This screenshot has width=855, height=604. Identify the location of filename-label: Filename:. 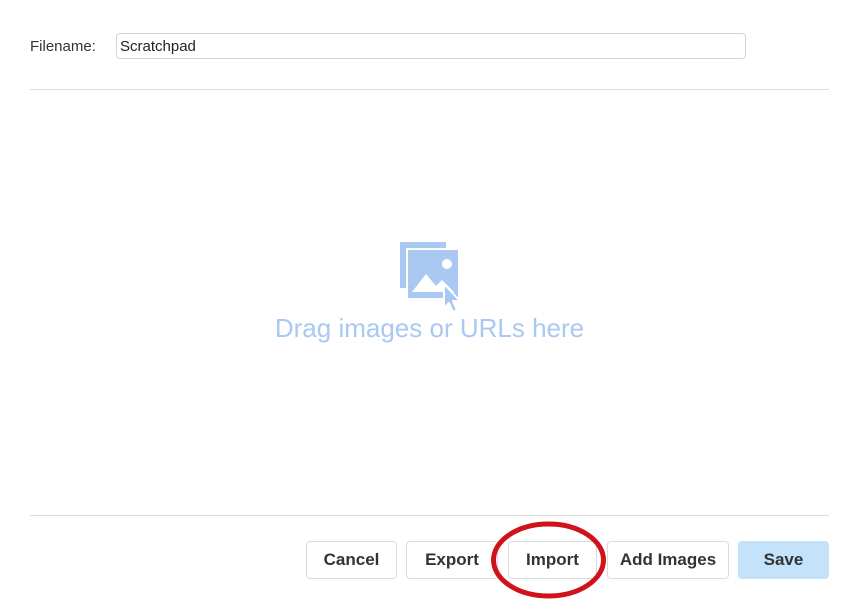
(63, 46).